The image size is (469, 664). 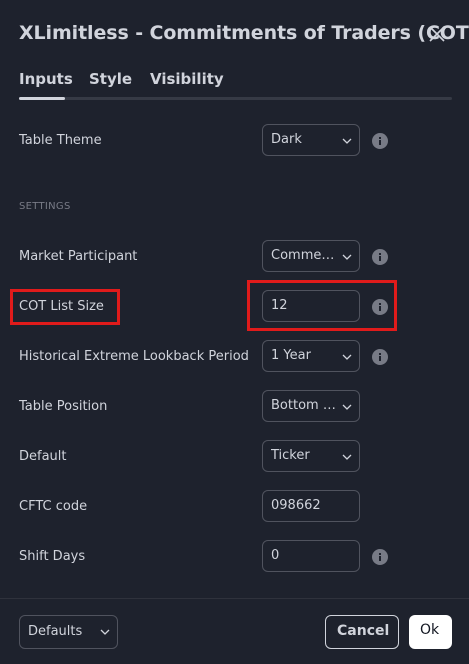 I want to click on cancel-label: Cancel, so click(x=363, y=631).